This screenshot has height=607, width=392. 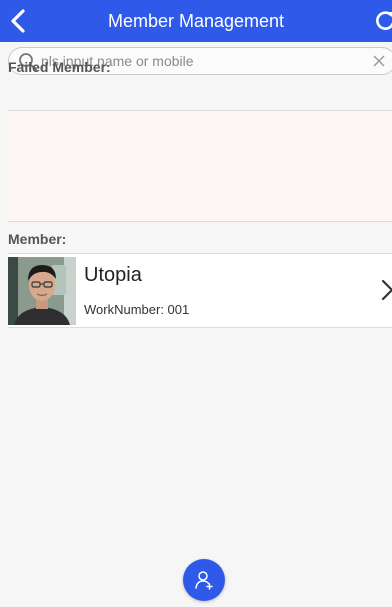 I want to click on chevron-right-icon, so click(x=386, y=290).